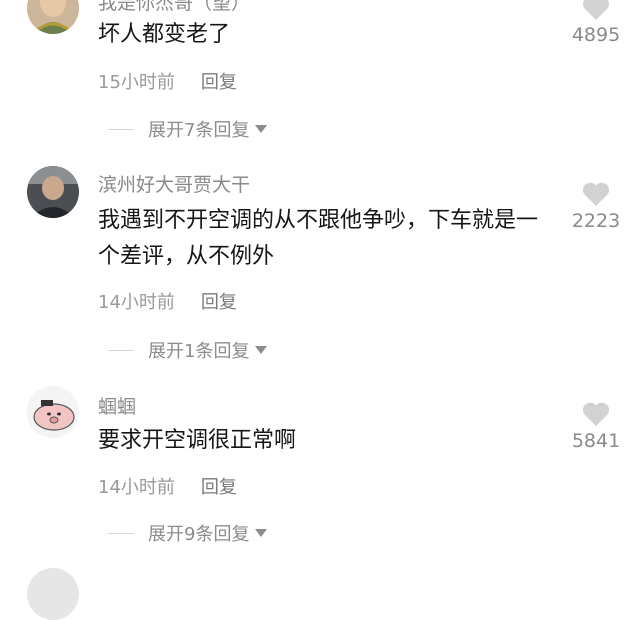 This screenshot has width=640, height=620. I want to click on comment-username: 蝈蝈, so click(117, 405).